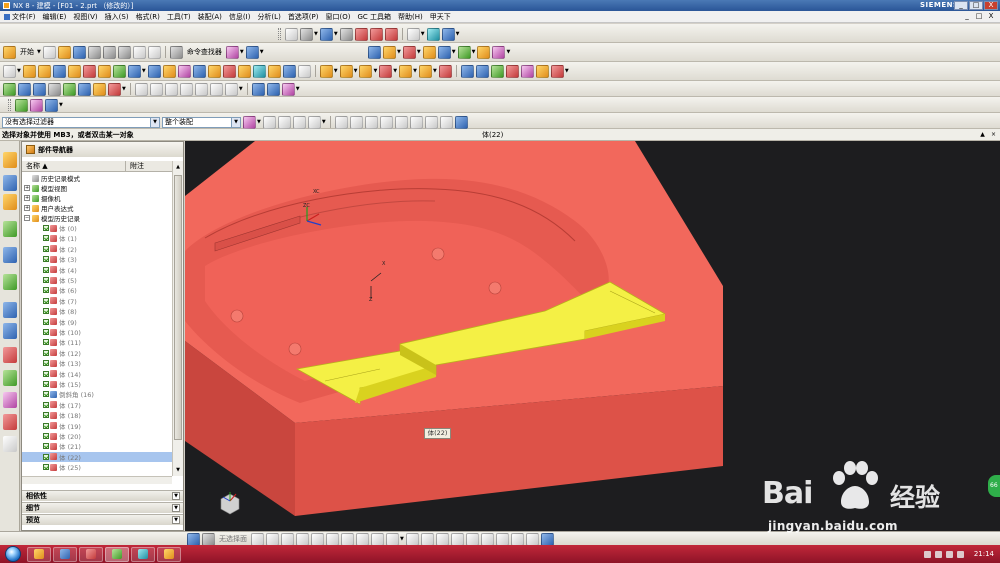 The height and width of the screenshot is (563, 1000). What do you see at coordinates (413, 34) in the screenshot?
I see `background-icon` at bounding box center [413, 34].